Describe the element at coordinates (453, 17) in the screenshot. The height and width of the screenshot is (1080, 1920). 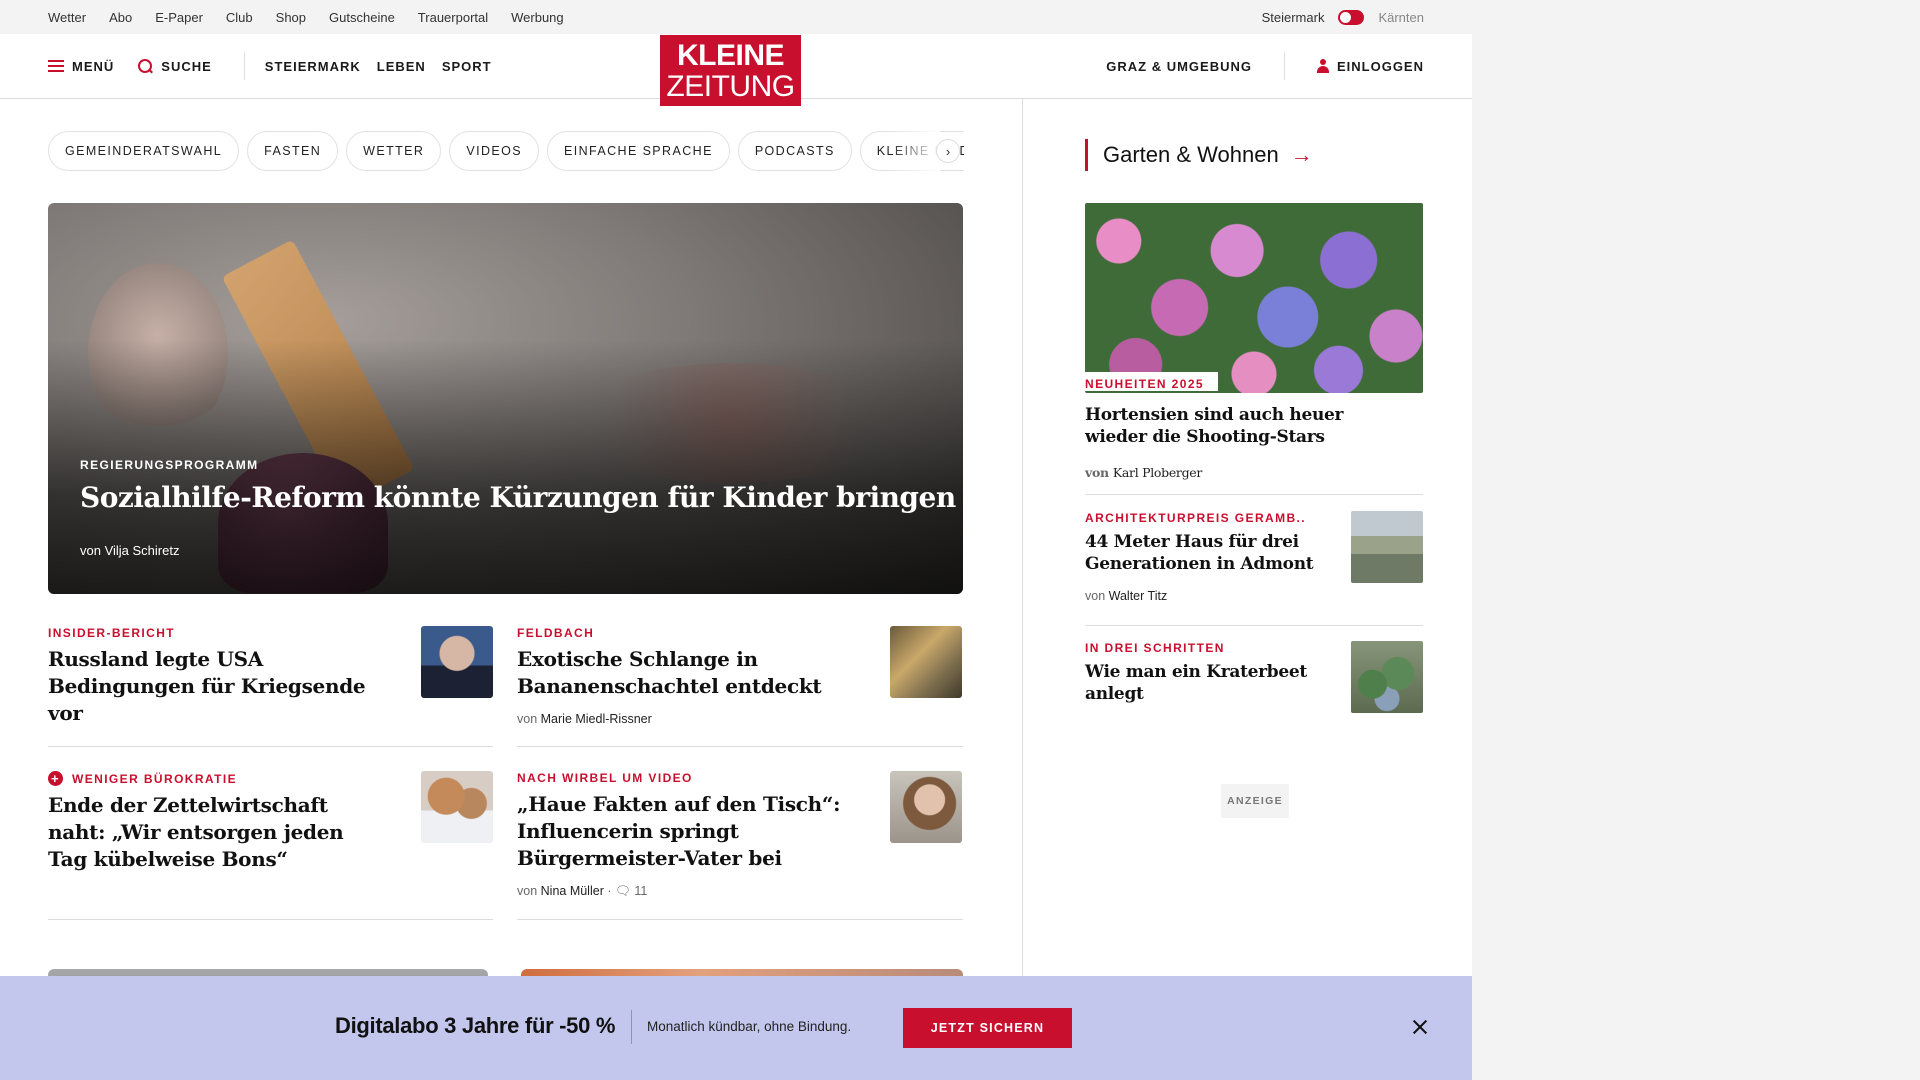
I see `utility-link-trauerportal: Trauerportal` at that location.